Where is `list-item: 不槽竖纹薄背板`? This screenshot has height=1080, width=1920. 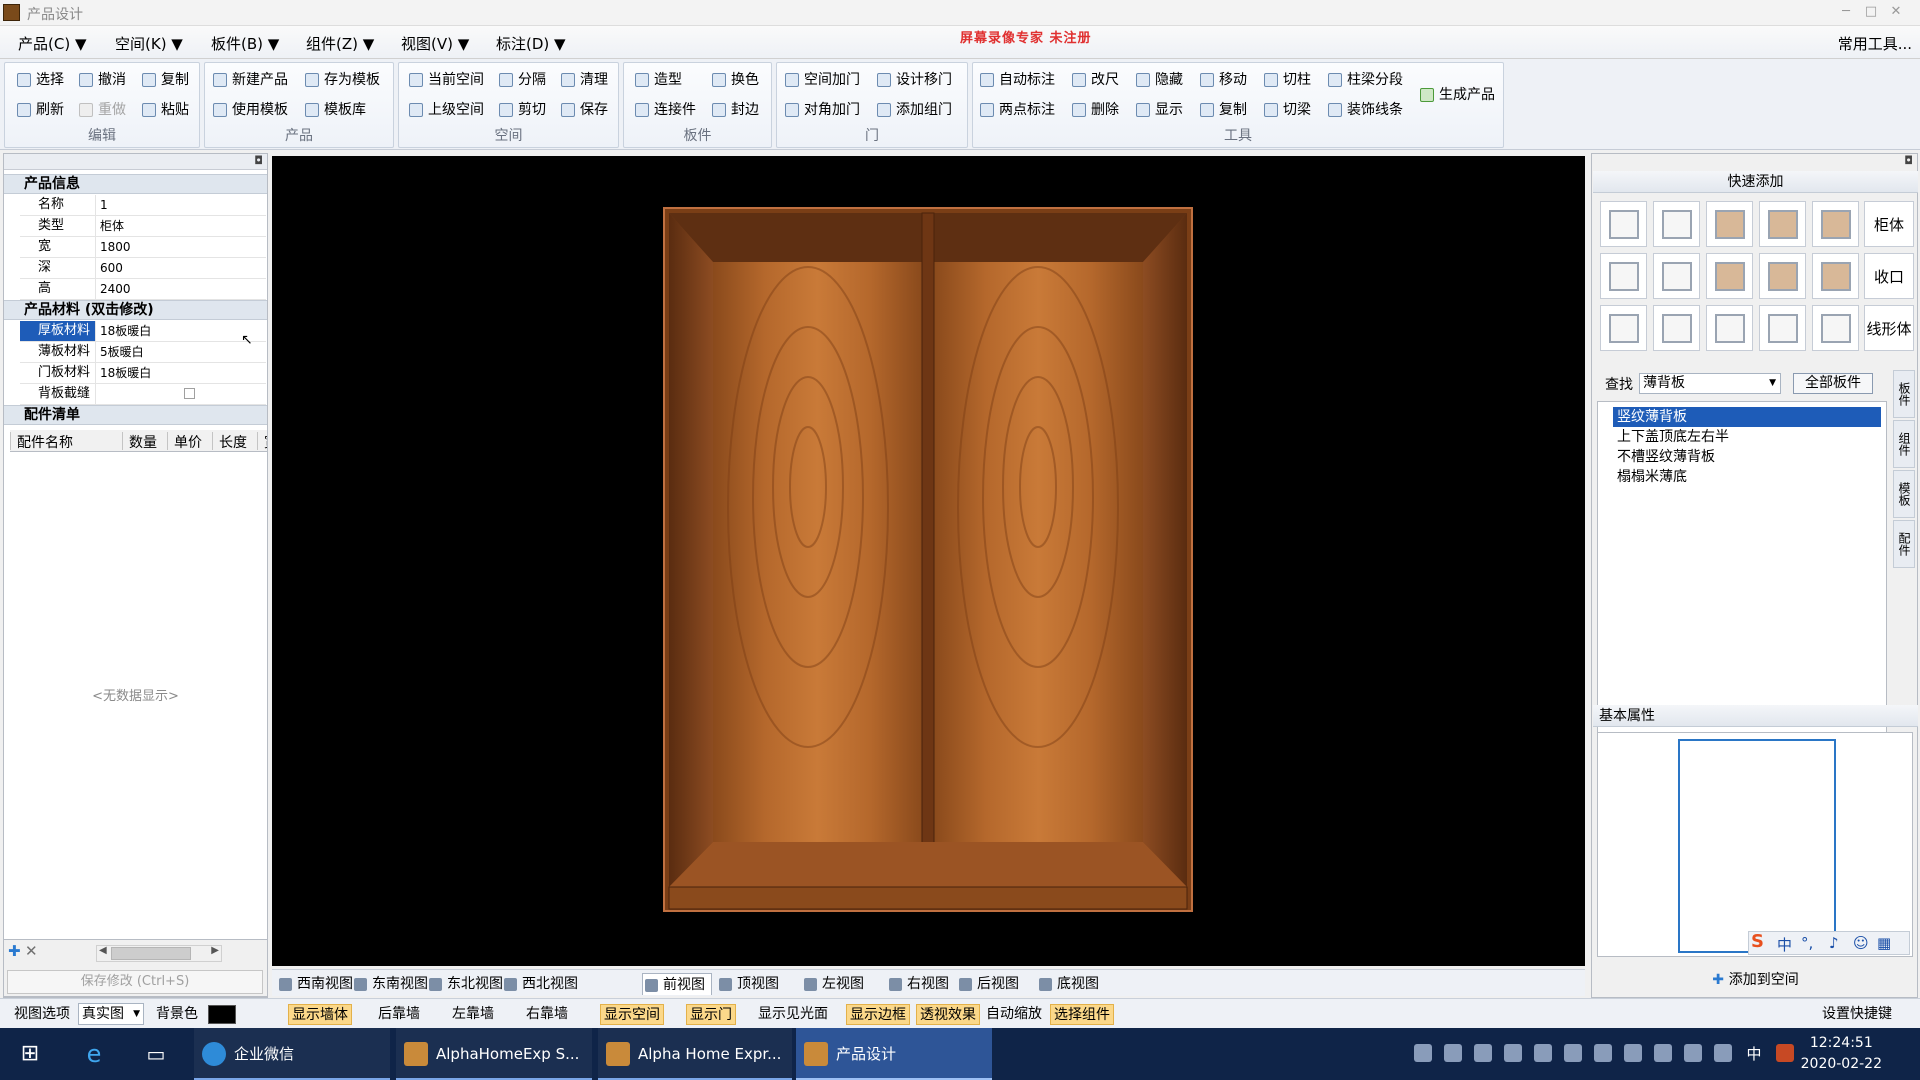
list-item: 不槽竖纹薄背板 is located at coordinates (1747, 457).